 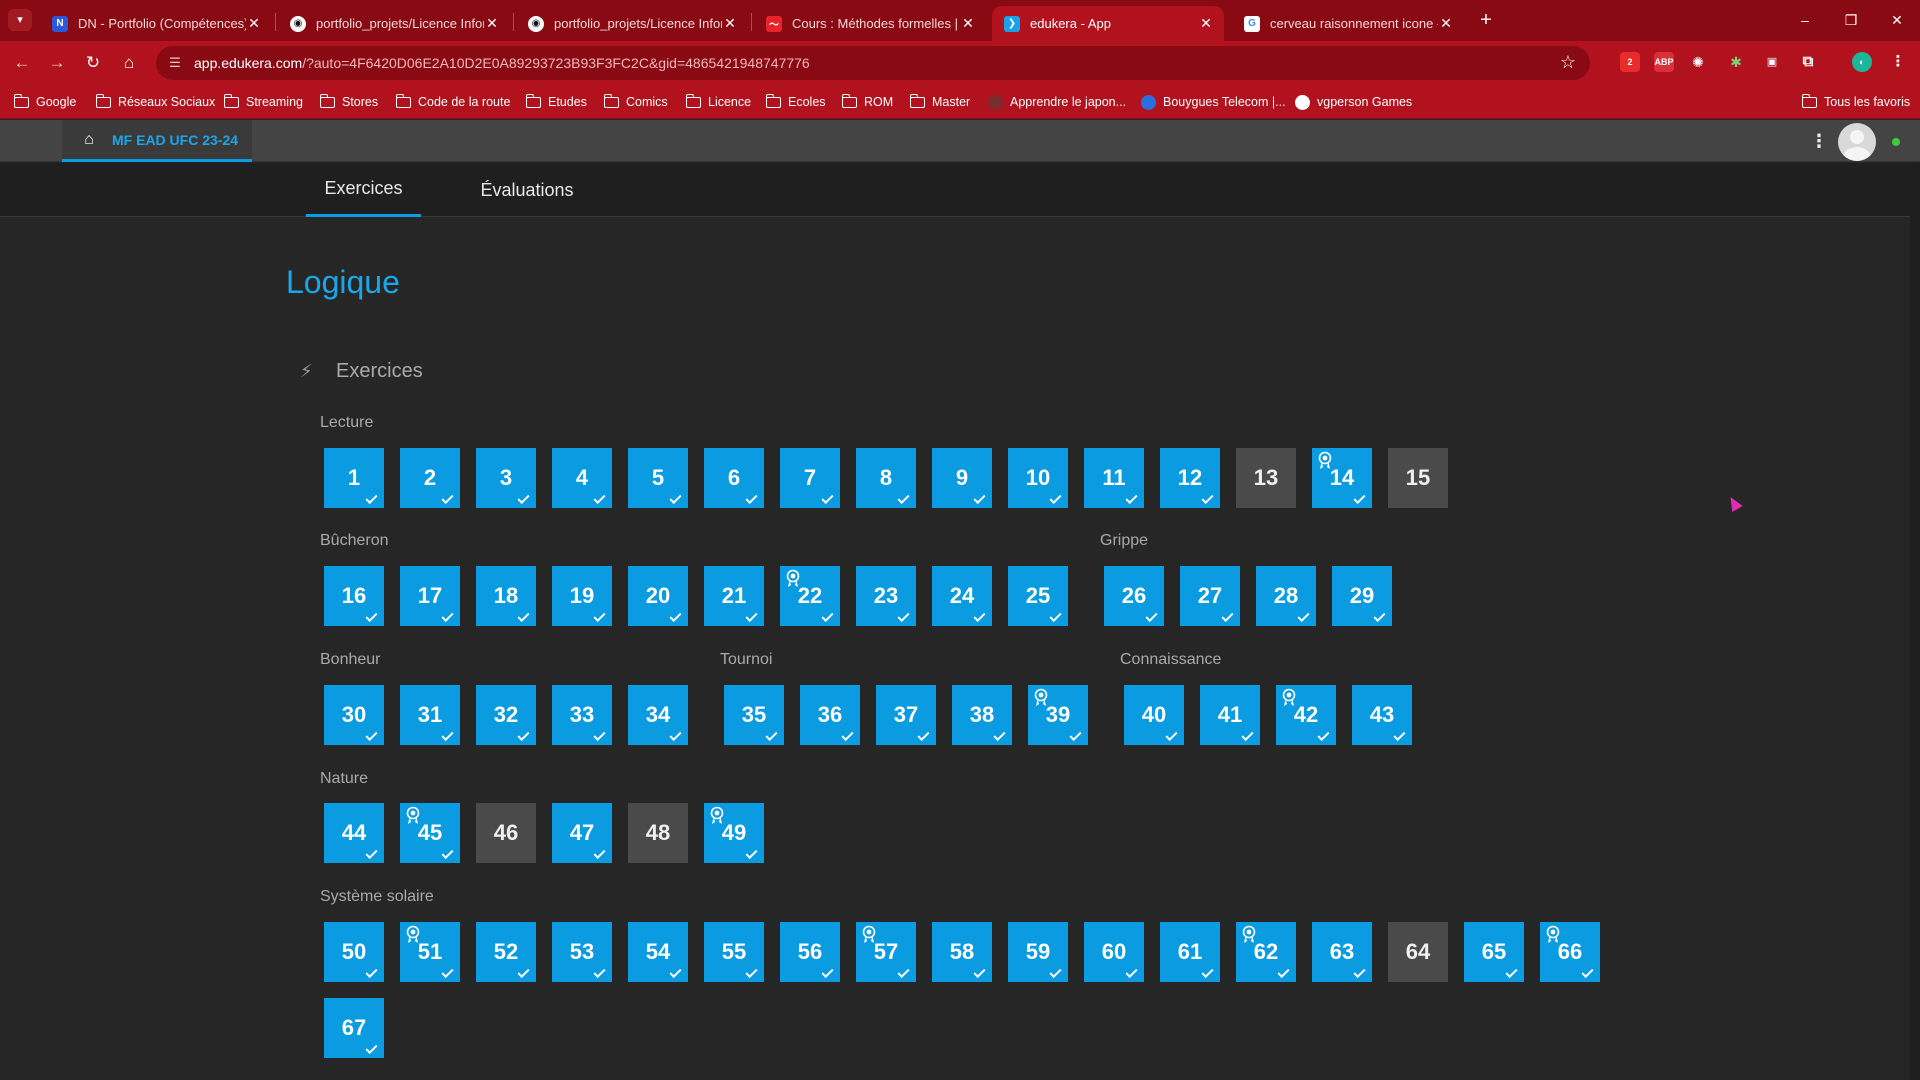 What do you see at coordinates (1664, 62) in the screenshot?
I see `adblock-icon: ABP` at bounding box center [1664, 62].